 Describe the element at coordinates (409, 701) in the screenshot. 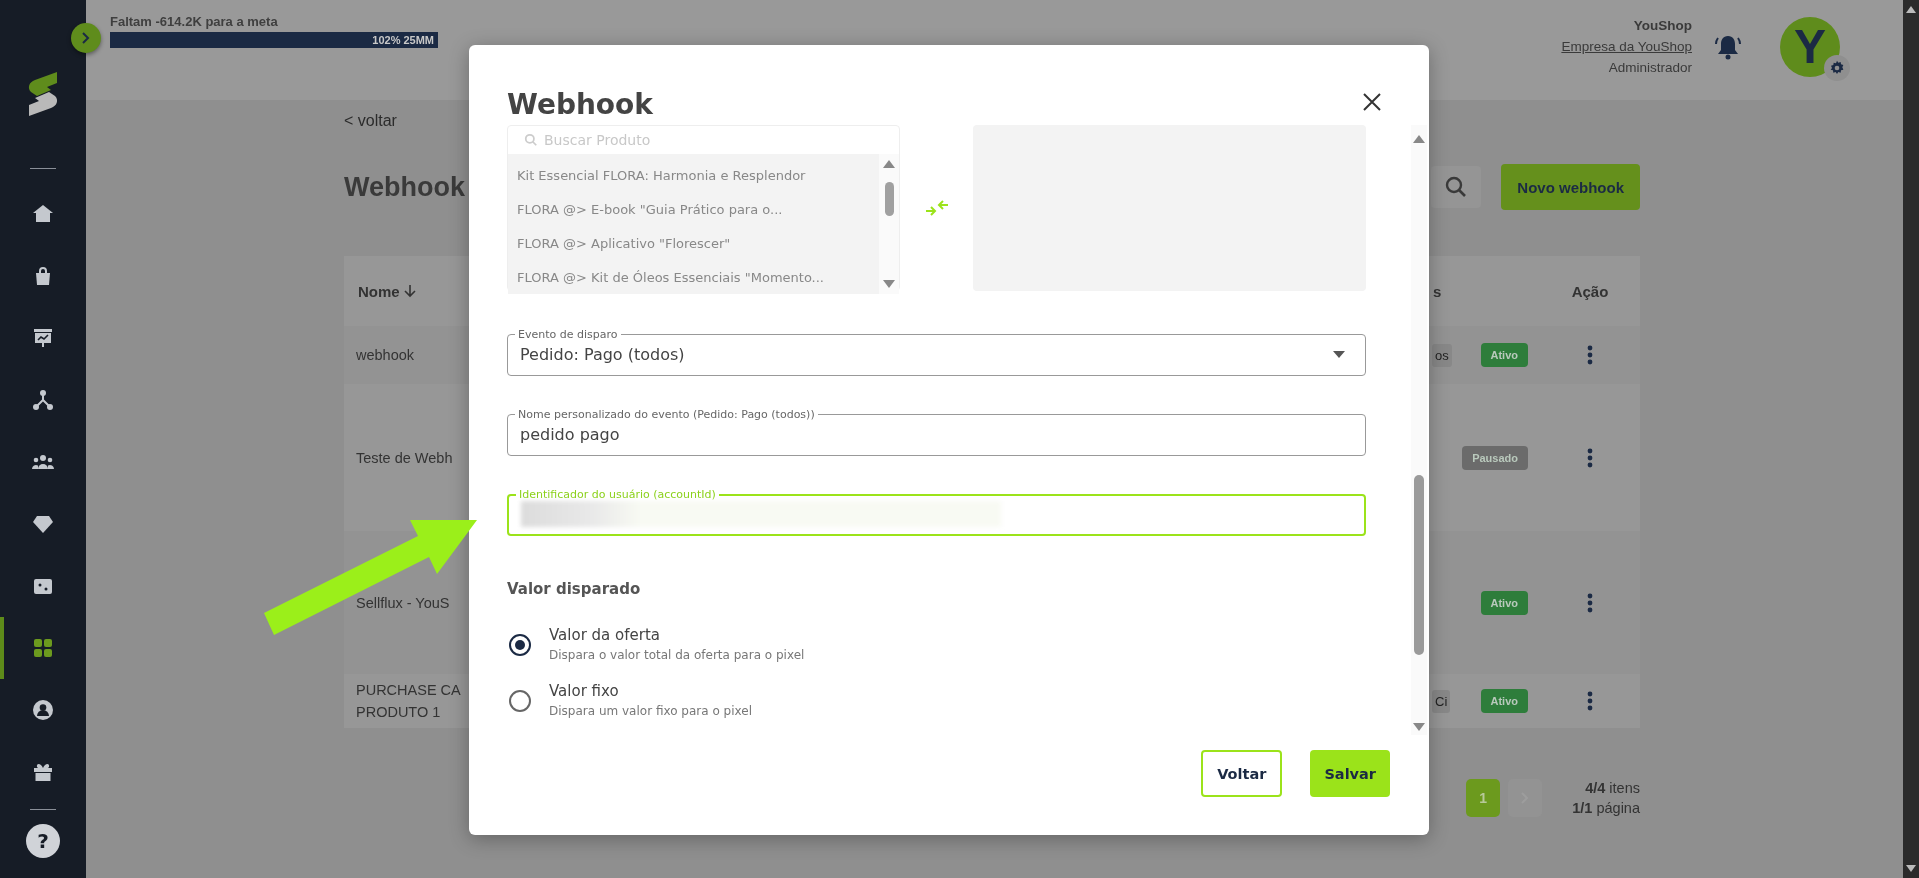

I see `table-cell-text: PURCHASE CA PRODUTO 1` at that location.